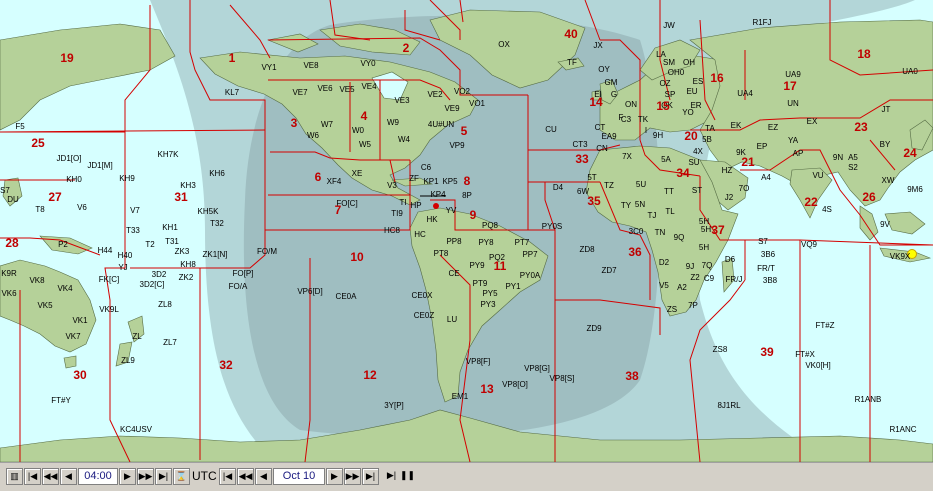  What do you see at coordinates (591, 177) in the screenshot?
I see `prefix-label: 5T` at bounding box center [591, 177].